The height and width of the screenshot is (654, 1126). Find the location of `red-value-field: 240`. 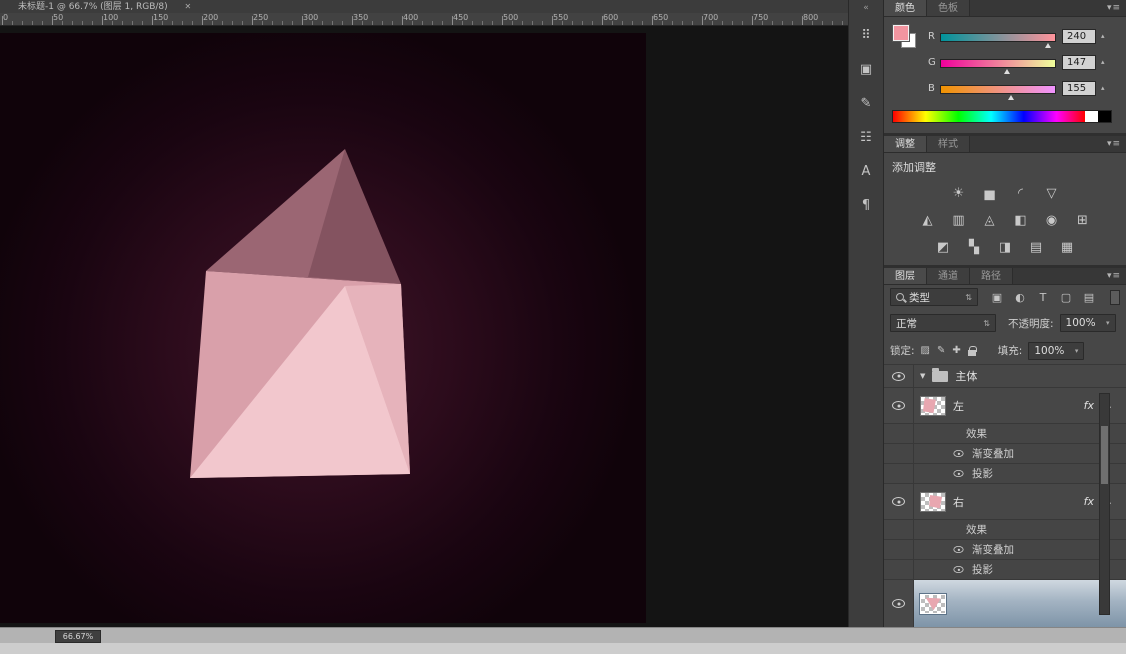

red-value-field: 240 is located at coordinates (1079, 36).